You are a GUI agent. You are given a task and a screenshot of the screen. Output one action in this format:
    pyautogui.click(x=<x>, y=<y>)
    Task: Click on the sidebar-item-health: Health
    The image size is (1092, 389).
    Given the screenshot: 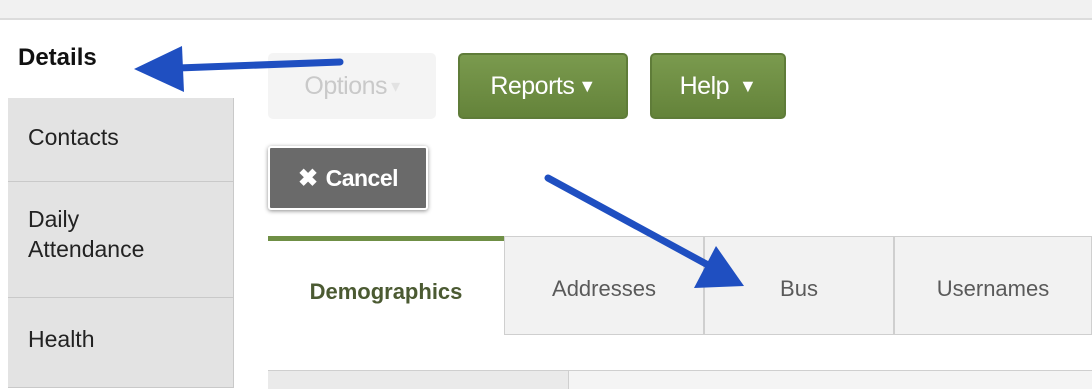 What is the action you would take?
    pyautogui.click(x=121, y=343)
    